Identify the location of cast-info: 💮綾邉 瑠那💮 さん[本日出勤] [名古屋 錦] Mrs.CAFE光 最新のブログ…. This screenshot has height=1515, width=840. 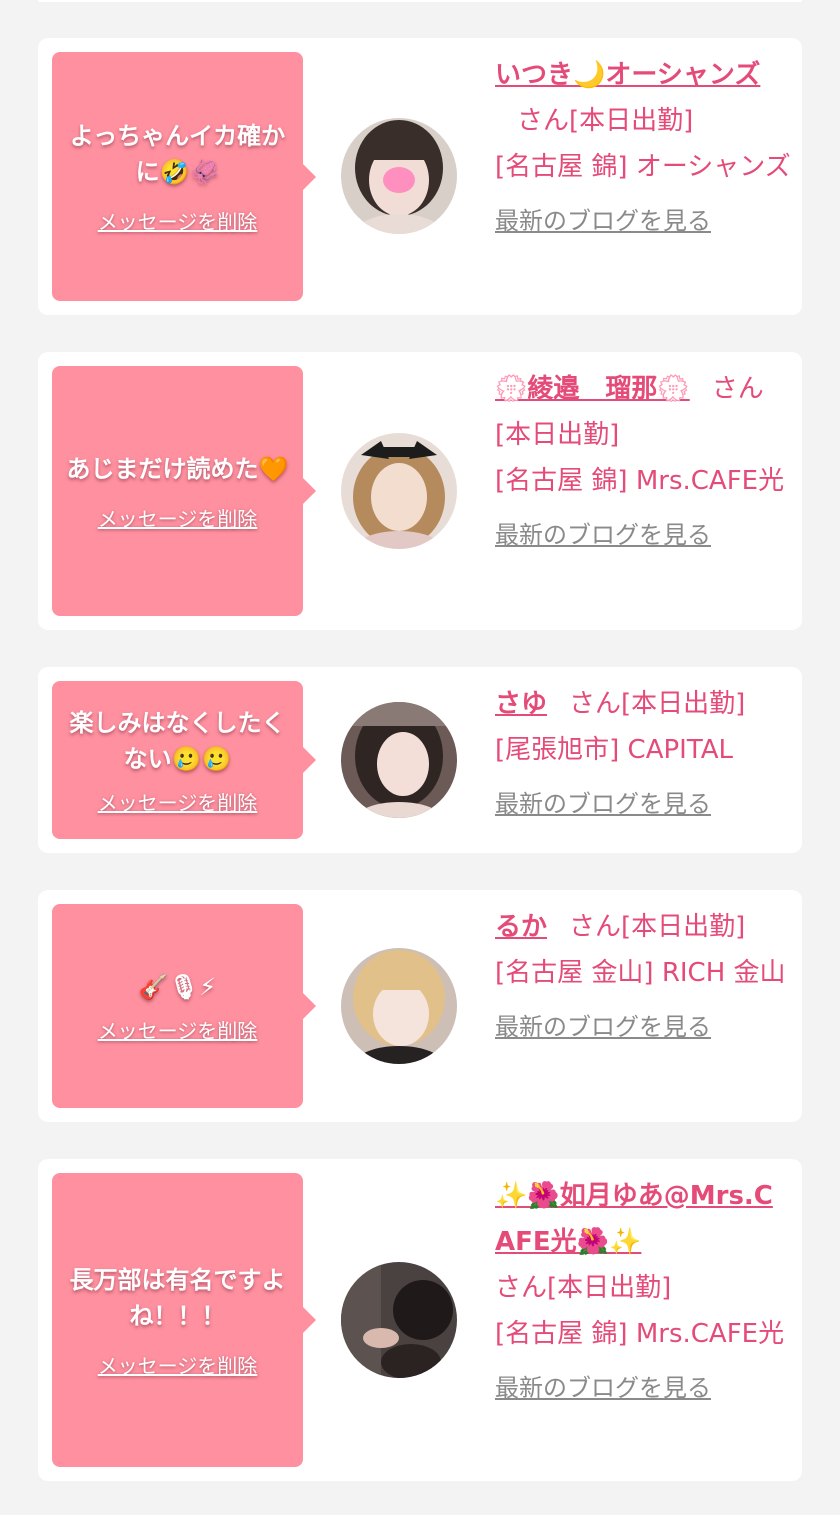
(643, 462).